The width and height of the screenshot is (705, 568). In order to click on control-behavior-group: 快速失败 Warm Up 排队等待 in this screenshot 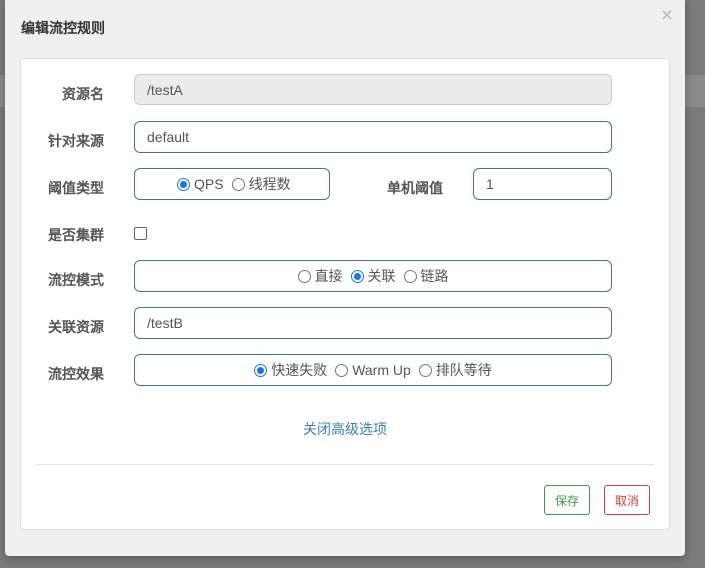, I will do `click(373, 370)`.